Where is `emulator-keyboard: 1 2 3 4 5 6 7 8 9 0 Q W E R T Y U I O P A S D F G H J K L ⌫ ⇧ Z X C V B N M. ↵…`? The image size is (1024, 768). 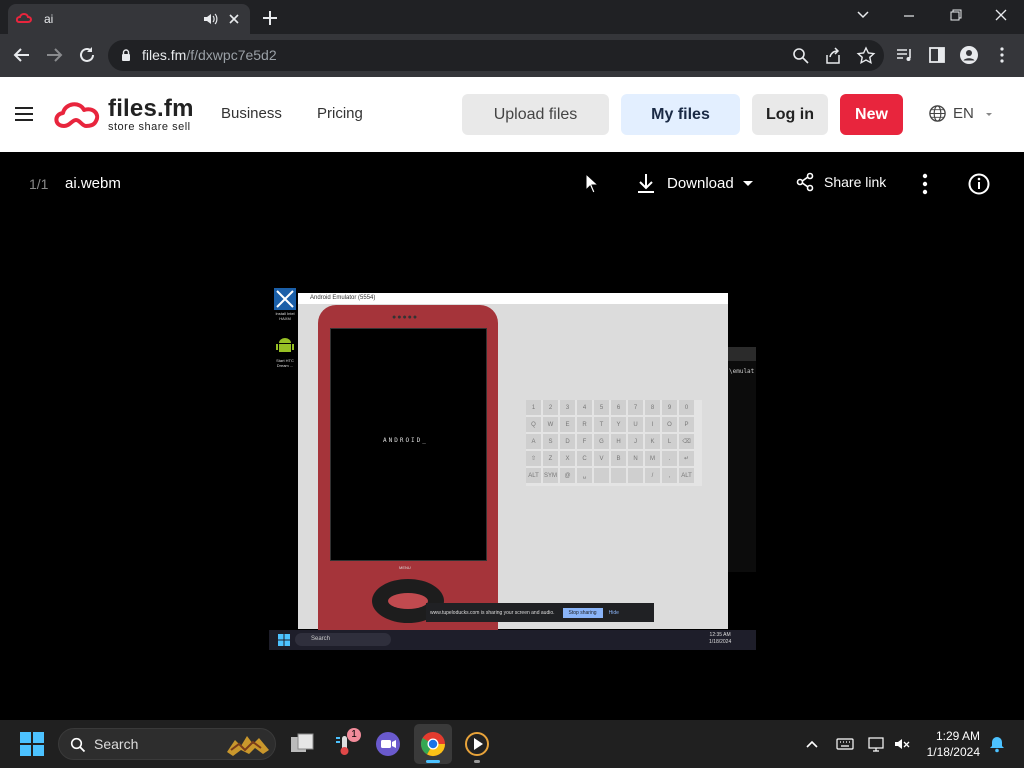
emulator-keyboard: 1 2 3 4 5 6 7 8 9 0 Q W E R T Y U I O P A S D F G H J K L ⌫ ⇧ Z X C V B N M. ↵… is located at coordinates (614, 443).